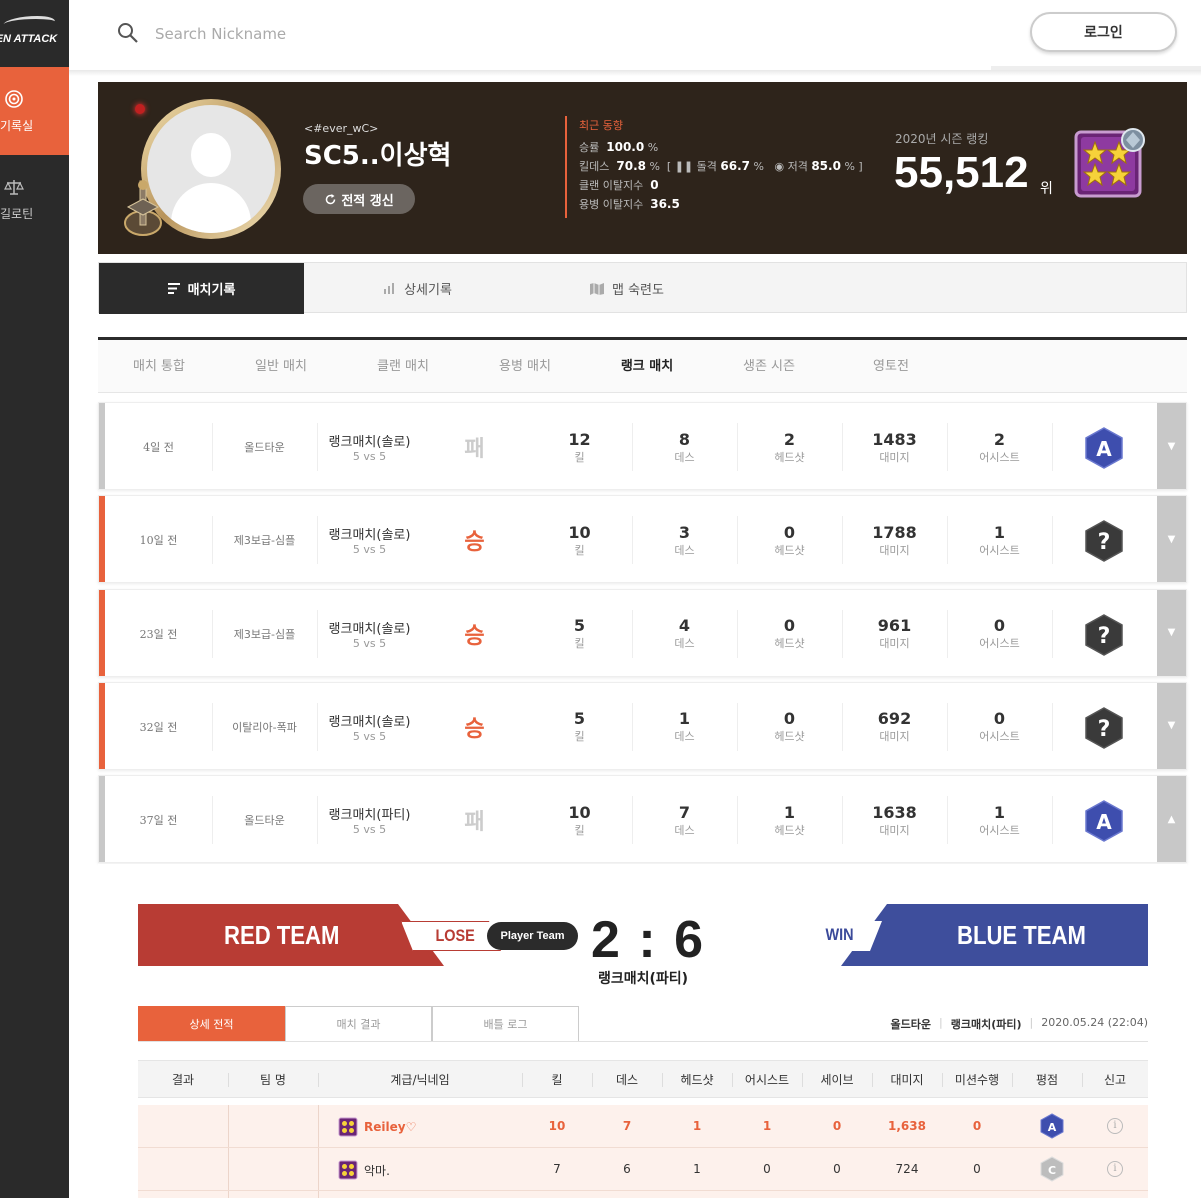 The height and width of the screenshot is (1198, 1201). I want to click on tab-detailed-records: 상세기록, so click(418, 288).